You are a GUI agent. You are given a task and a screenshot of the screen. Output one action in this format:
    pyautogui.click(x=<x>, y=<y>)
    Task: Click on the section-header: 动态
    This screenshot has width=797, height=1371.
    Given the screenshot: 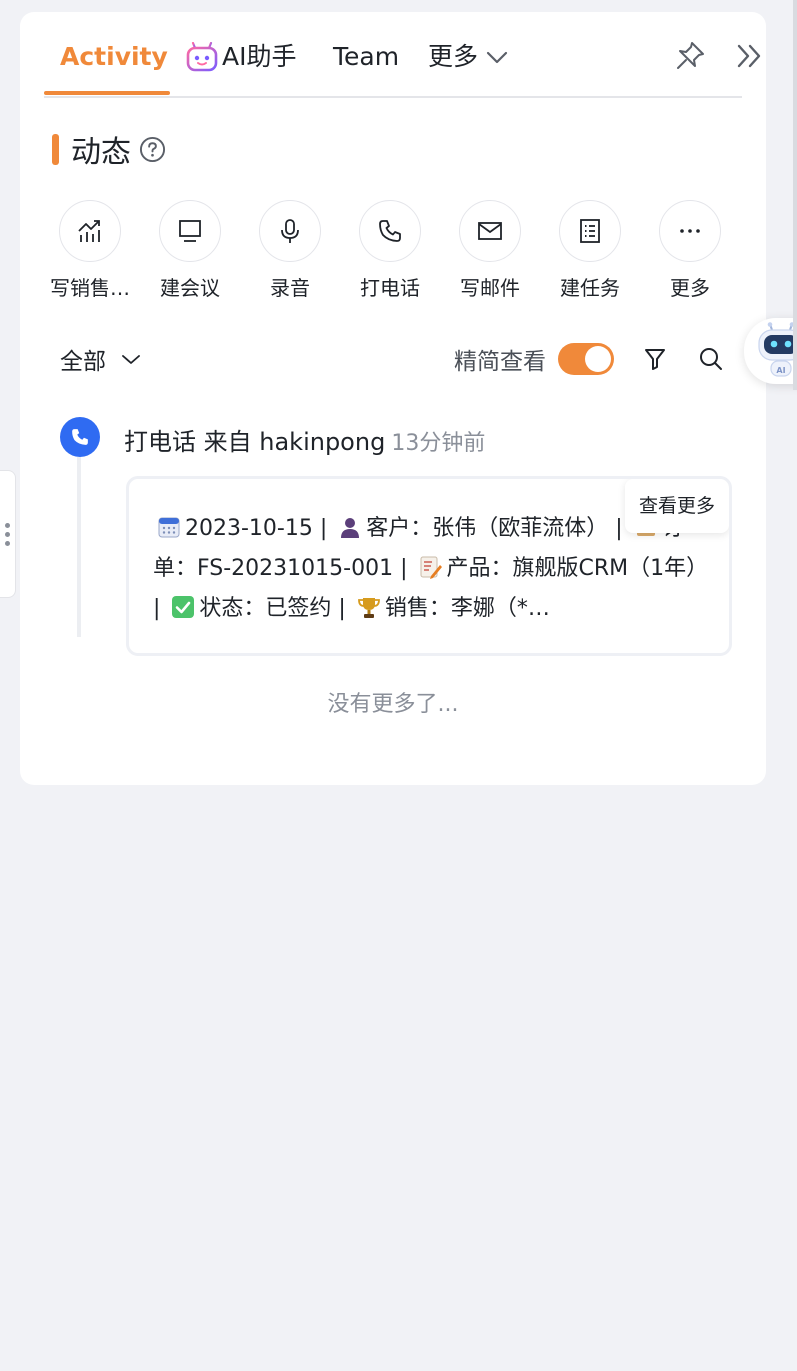 What is the action you would take?
    pyautogui.click(x=109, y=151)
    